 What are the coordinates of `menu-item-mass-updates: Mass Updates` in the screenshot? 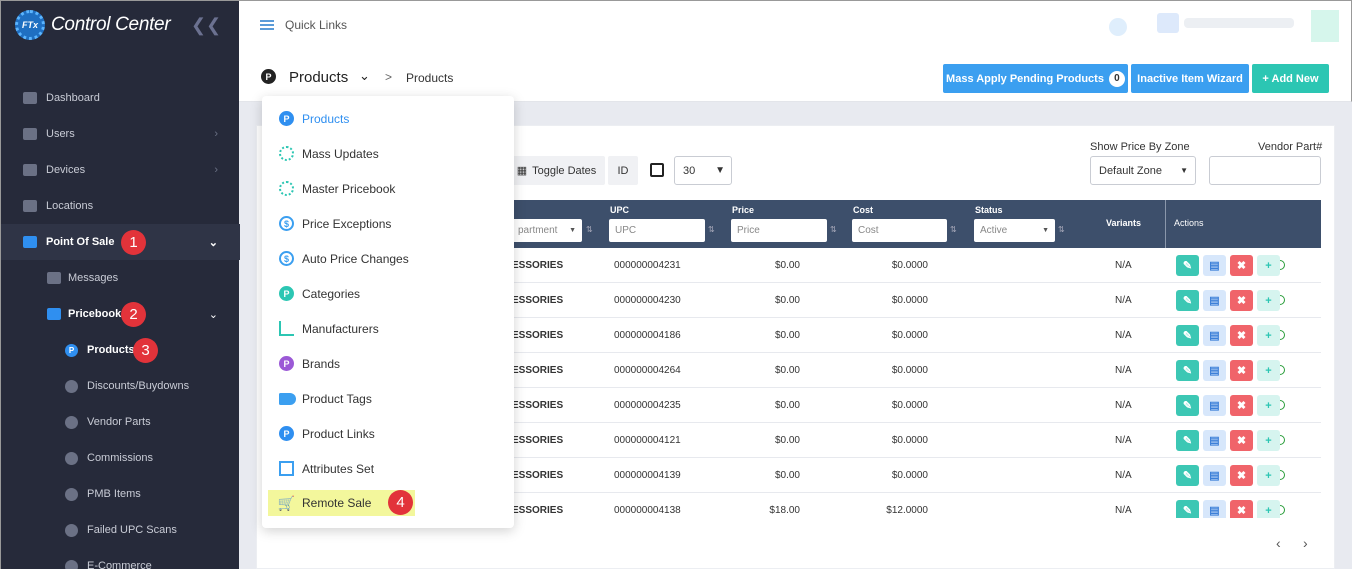 It's located at (388, 153).